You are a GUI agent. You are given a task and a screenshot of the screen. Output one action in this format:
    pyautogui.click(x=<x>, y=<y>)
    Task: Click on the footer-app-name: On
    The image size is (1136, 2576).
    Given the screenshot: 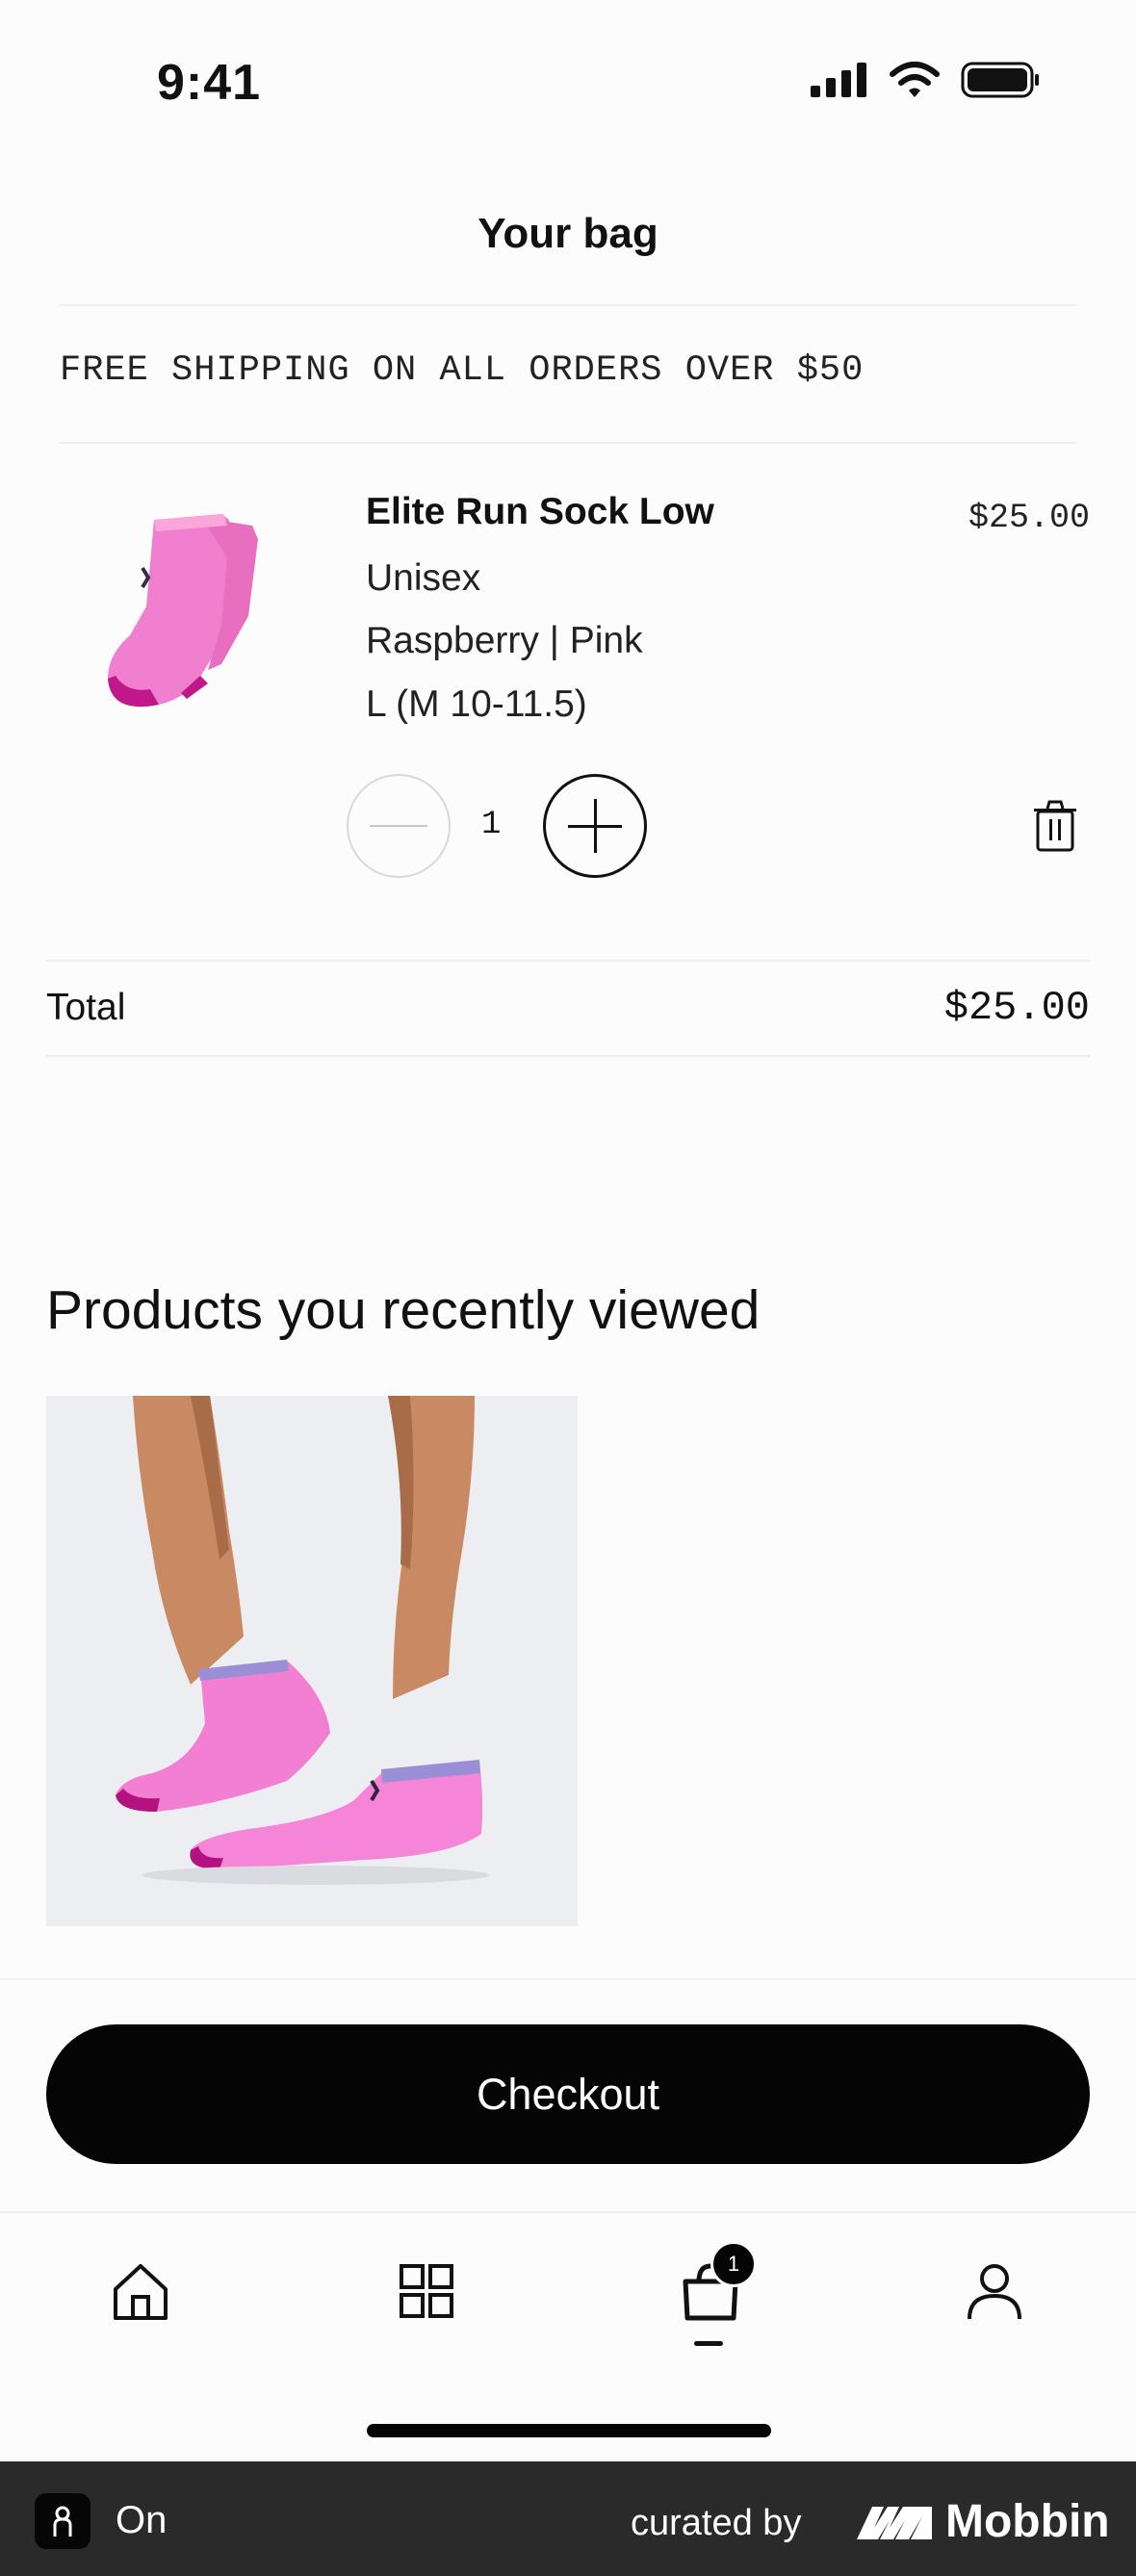 What is the action you would take?
    pyautogui.click(x=142, y=2520)
    